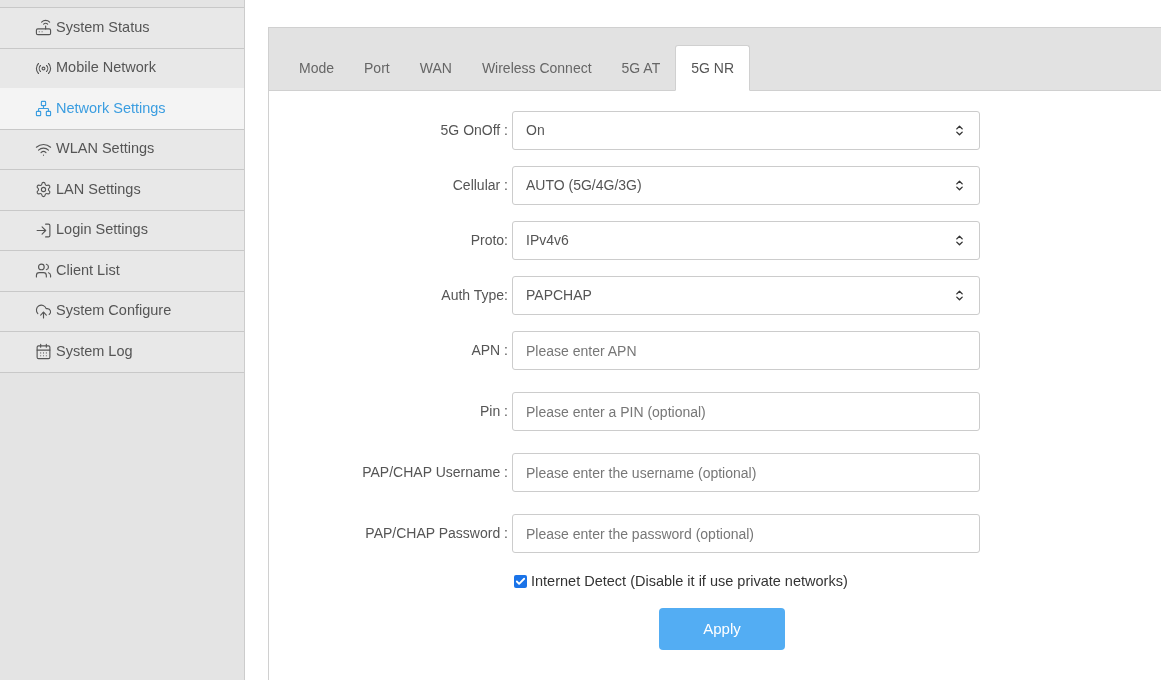  What do you see at coordinates (474, 130) in the screenshot?
I see `field-label: 5G OnOff :` at bounding box center [474, 130].